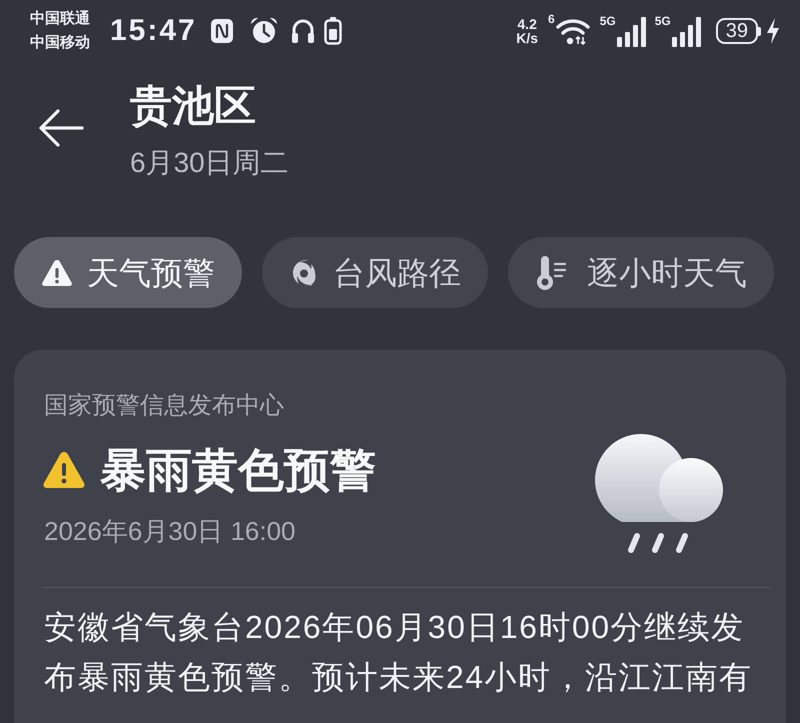 The width and height of the screenshot is (800, 723). Describe the element at coordinates (660, 493) in the screenshot. I see `rain-cloud-icon` at that location.